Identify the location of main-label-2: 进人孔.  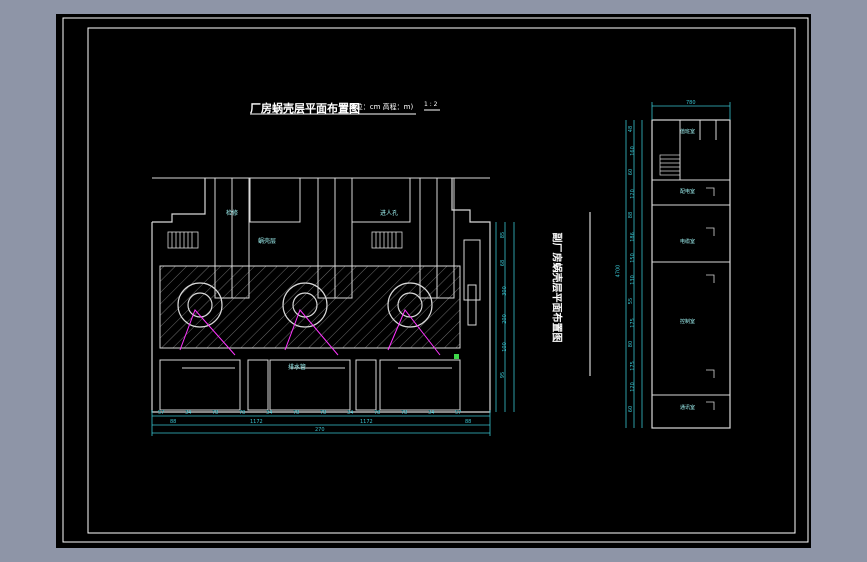
(389, 213).